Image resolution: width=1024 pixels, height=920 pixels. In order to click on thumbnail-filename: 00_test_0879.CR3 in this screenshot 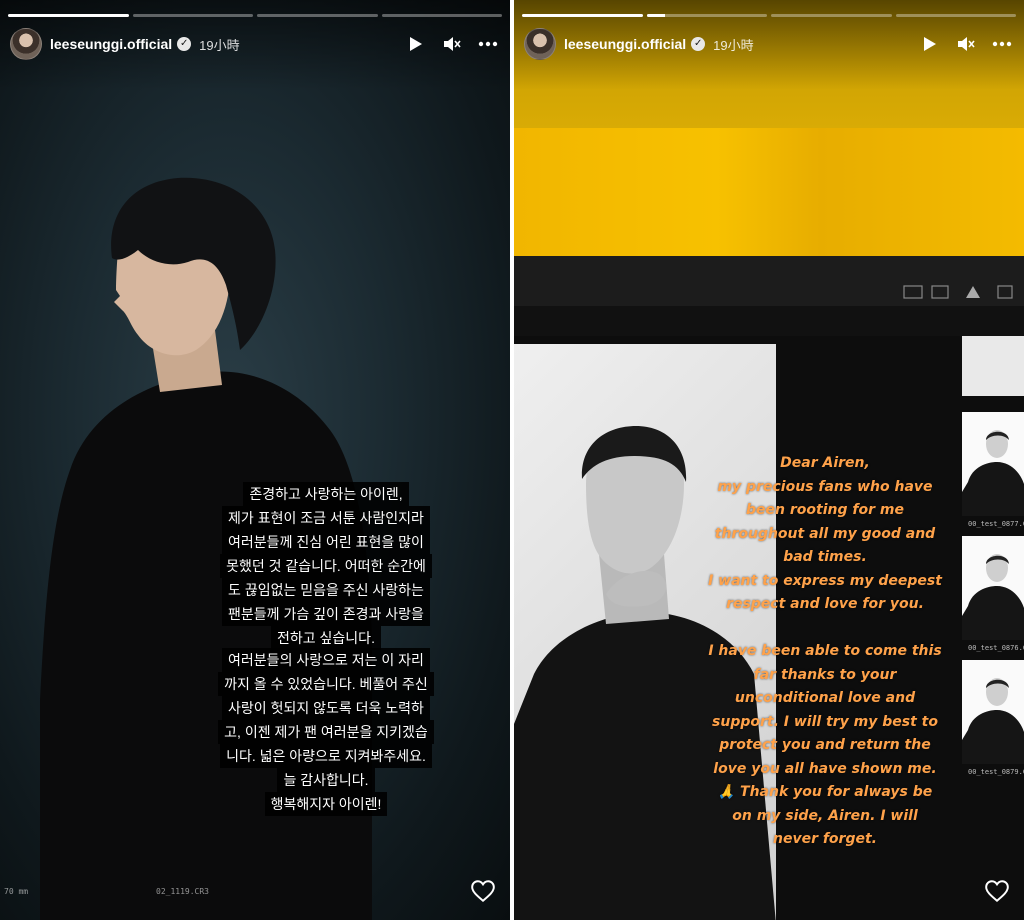, I will do `click(996, 772)`.